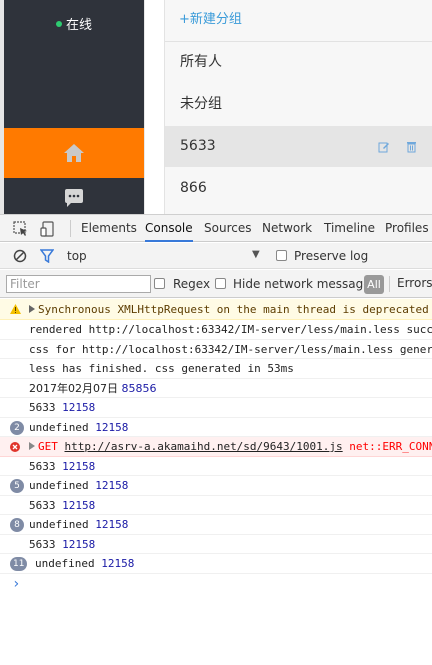 The width and height of the screenshot is (432, 665). I want to click on edit-icon, so click(384, 147).